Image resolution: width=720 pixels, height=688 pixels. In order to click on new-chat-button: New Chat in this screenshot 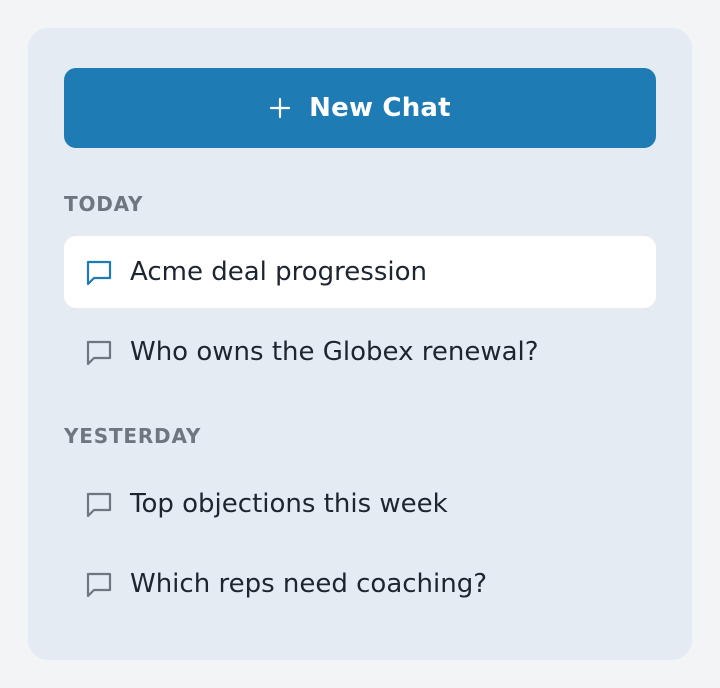, I will do `click(360, 108)`.